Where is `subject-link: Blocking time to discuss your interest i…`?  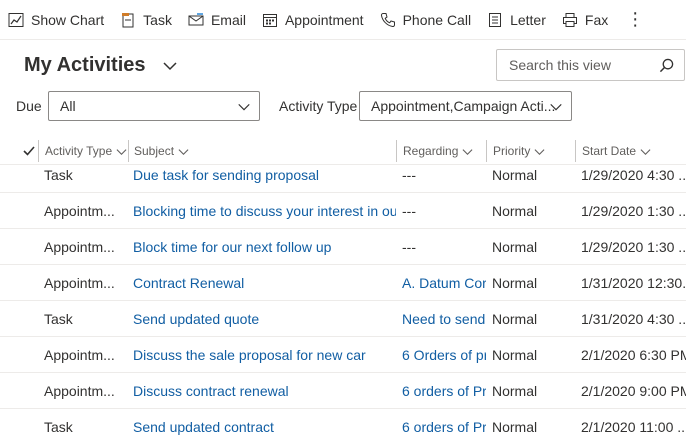
subject-link: Blocking time to discuss your interest i… is located at coordinates (264, 211).